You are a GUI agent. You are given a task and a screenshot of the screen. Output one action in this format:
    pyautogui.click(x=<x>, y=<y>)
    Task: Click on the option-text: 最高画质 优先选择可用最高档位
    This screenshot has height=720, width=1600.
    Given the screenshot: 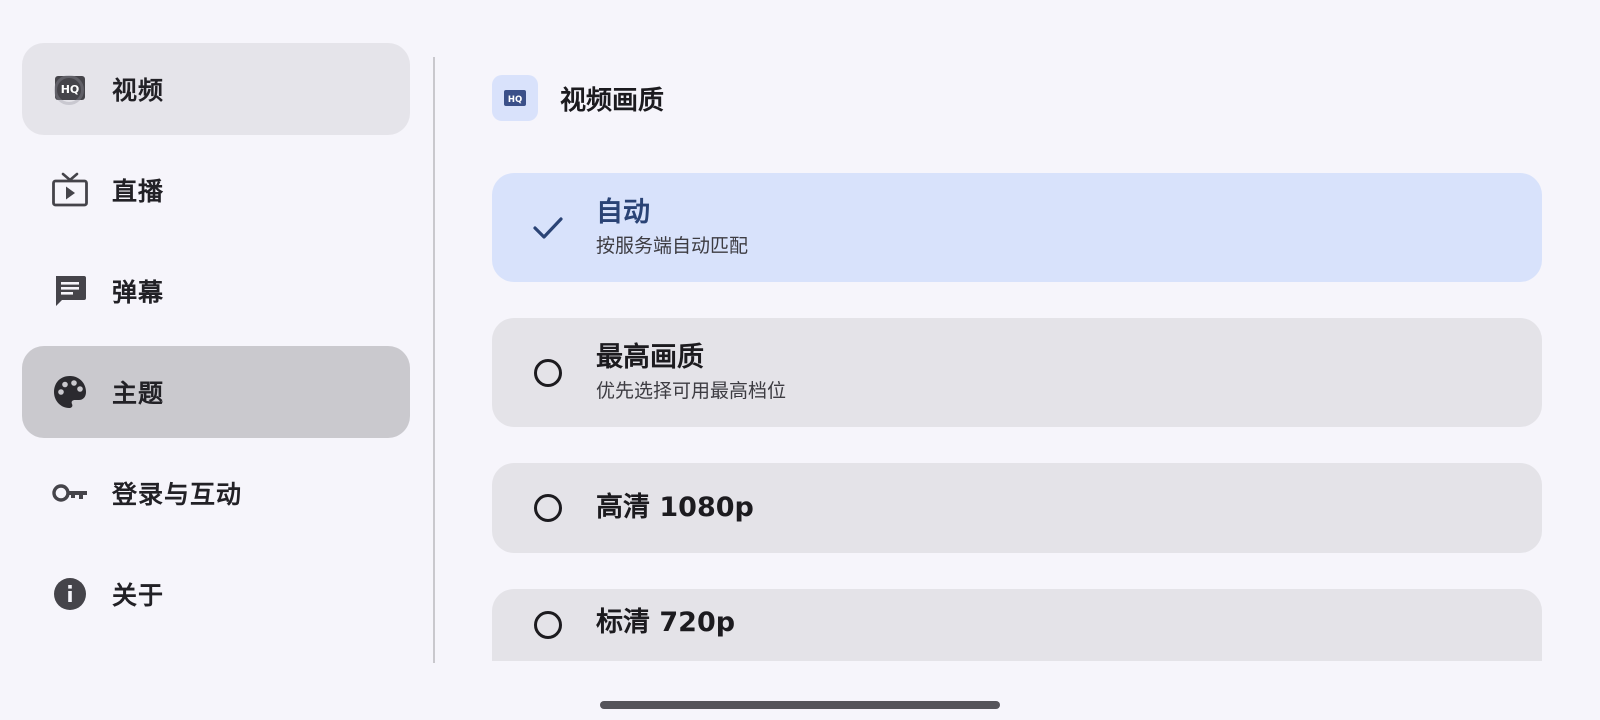 What is the action you would take?
    pyautogui.click(x=691, y=372)
    